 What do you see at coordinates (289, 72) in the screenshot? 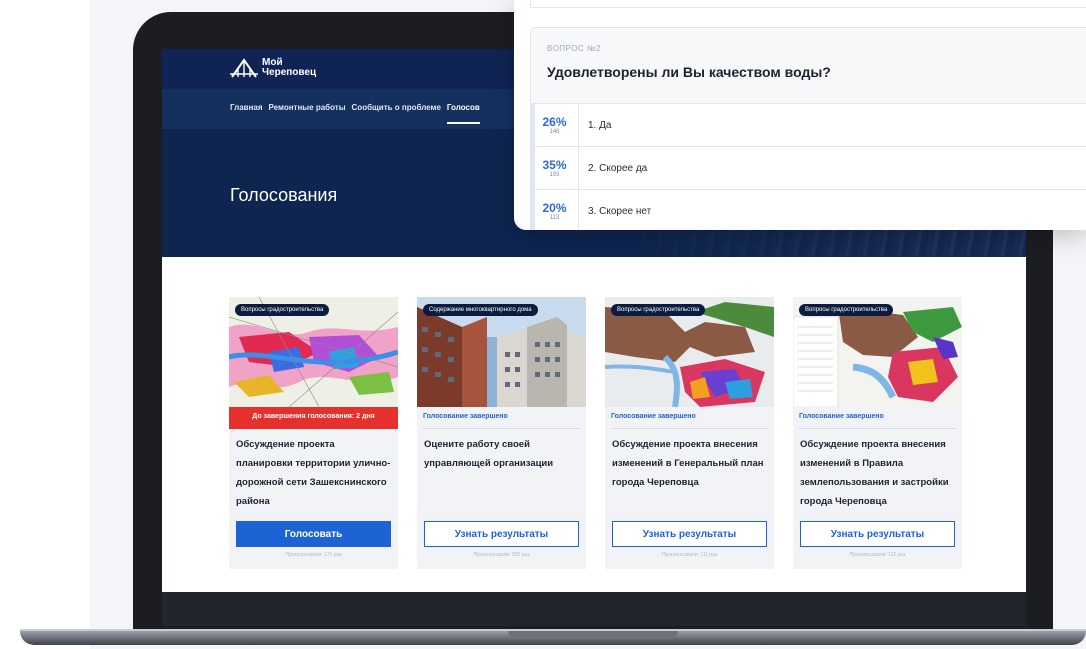
I see `logo-line-2: Череповец` at bounding box center [289, 72].